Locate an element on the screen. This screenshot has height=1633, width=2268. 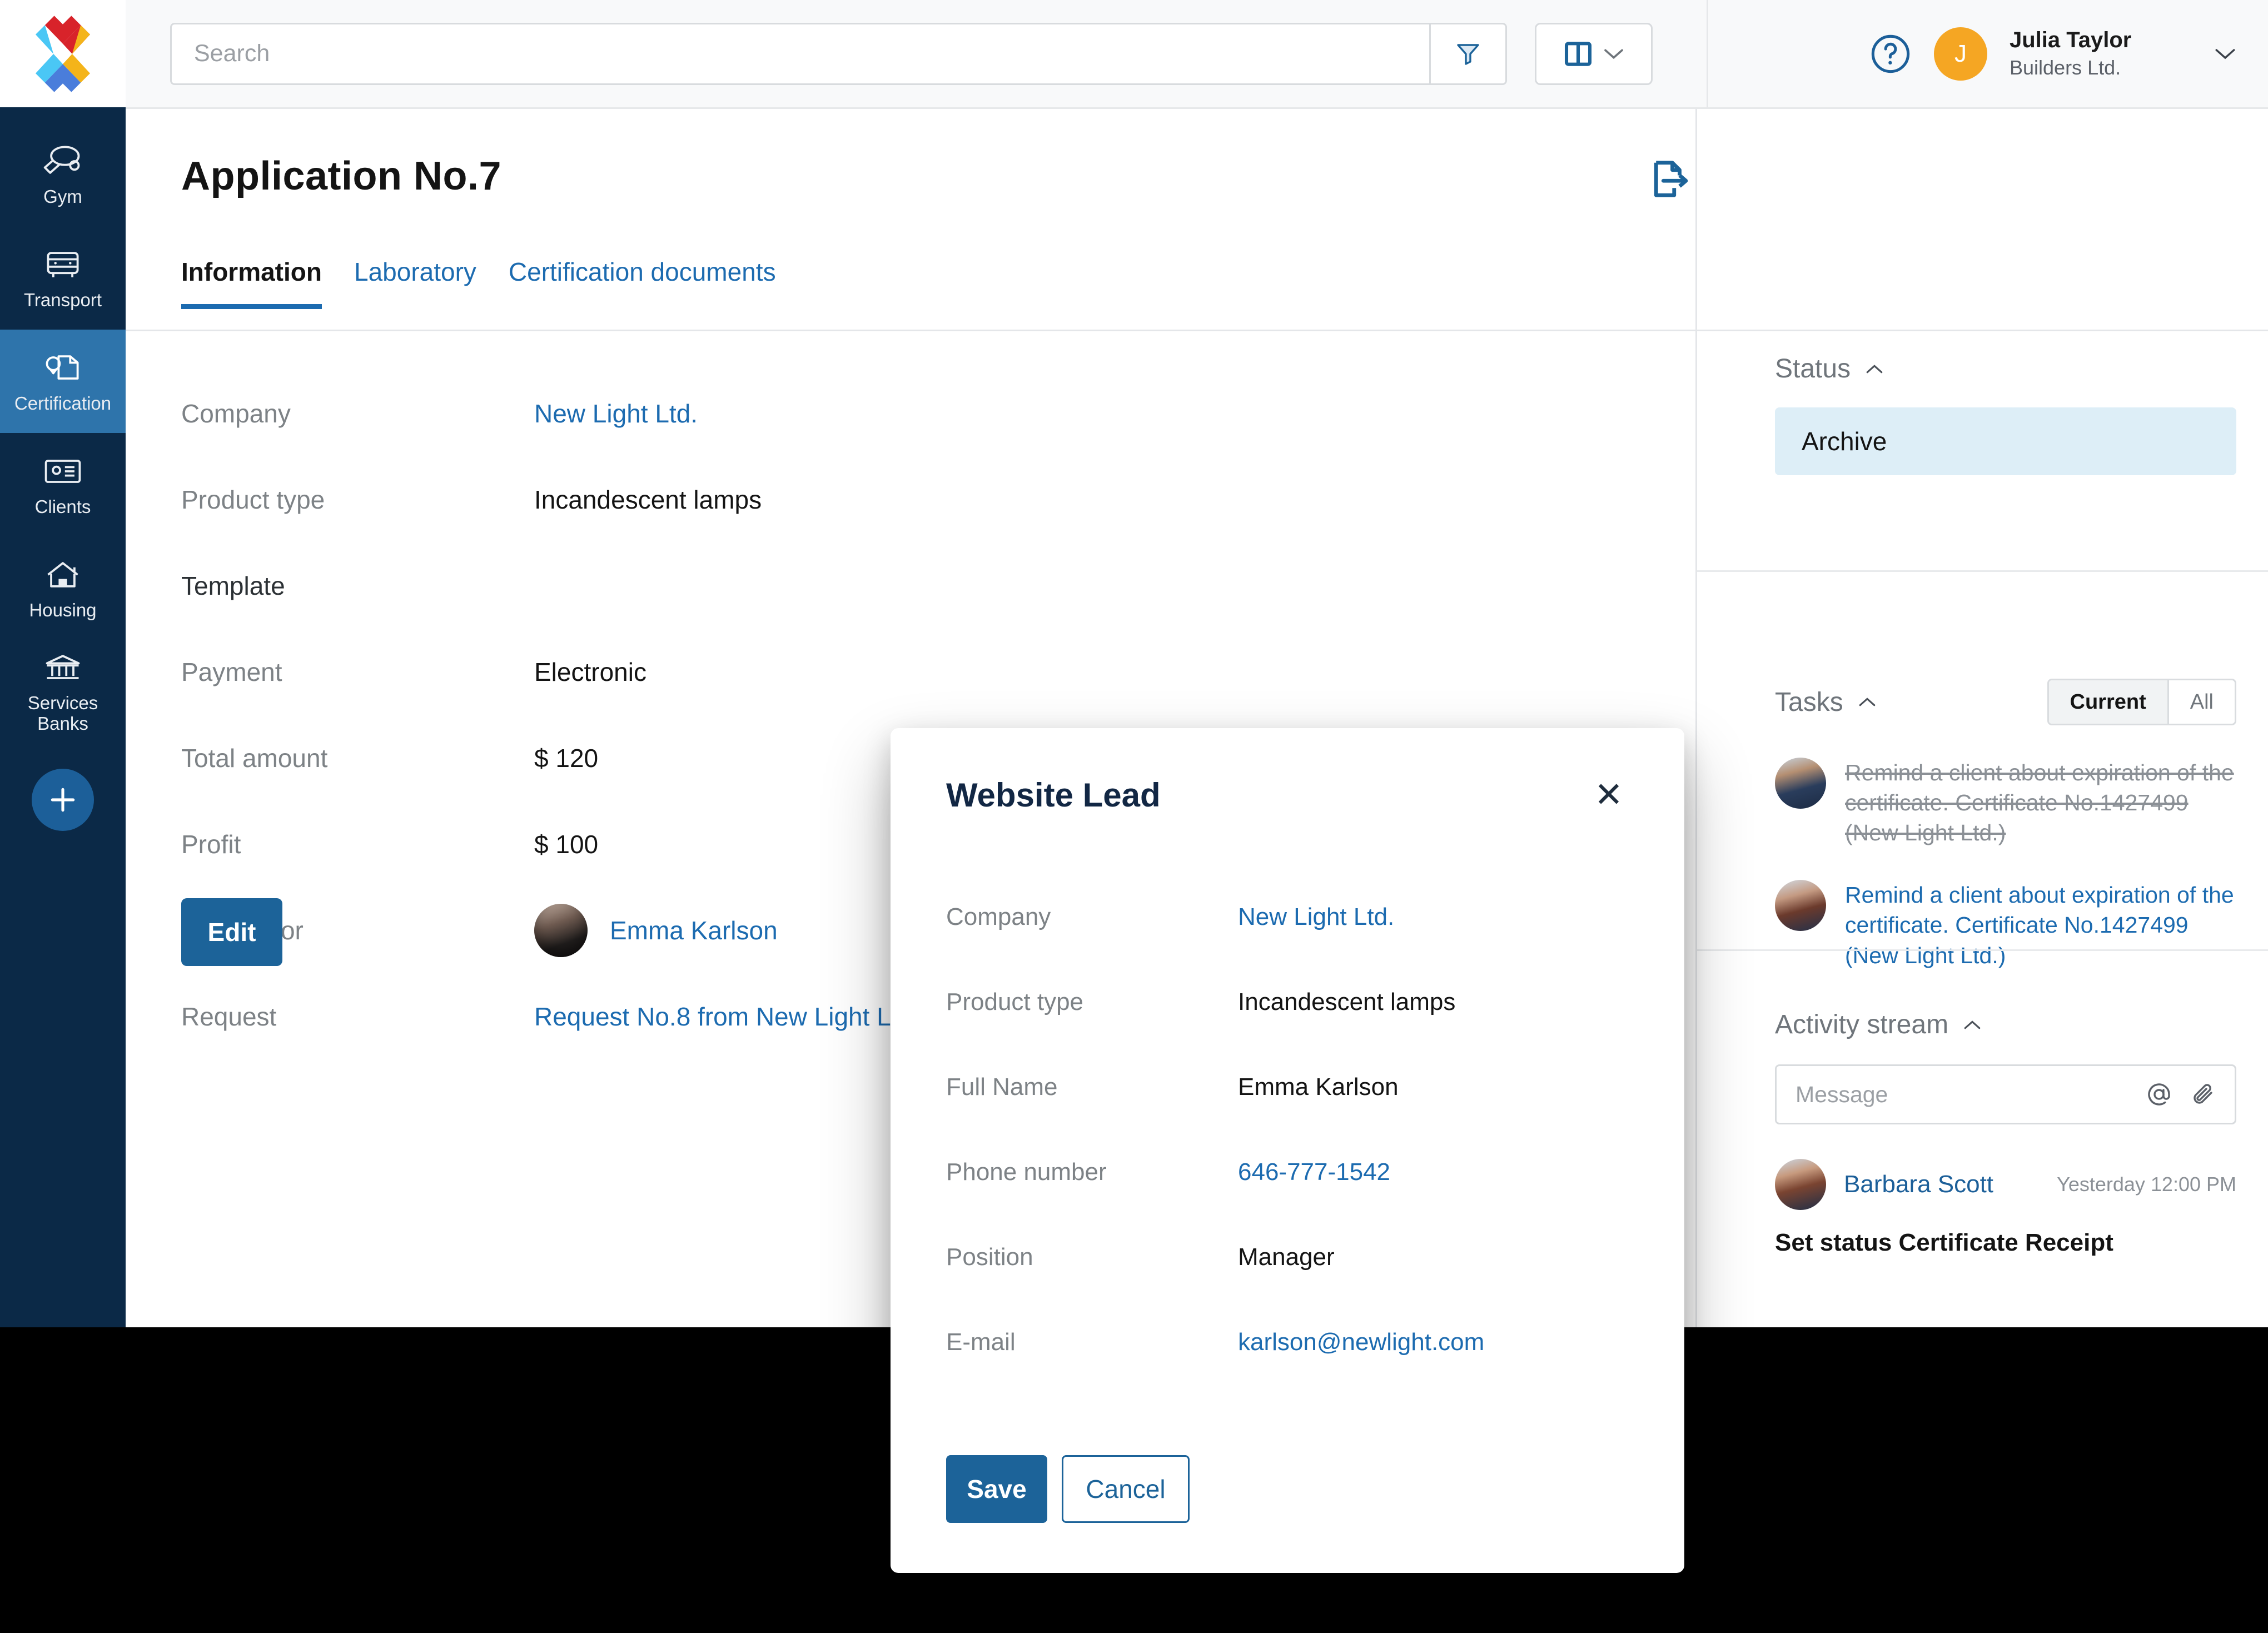
activity-header: Activity stream is located at coordinates (2005, 1024).